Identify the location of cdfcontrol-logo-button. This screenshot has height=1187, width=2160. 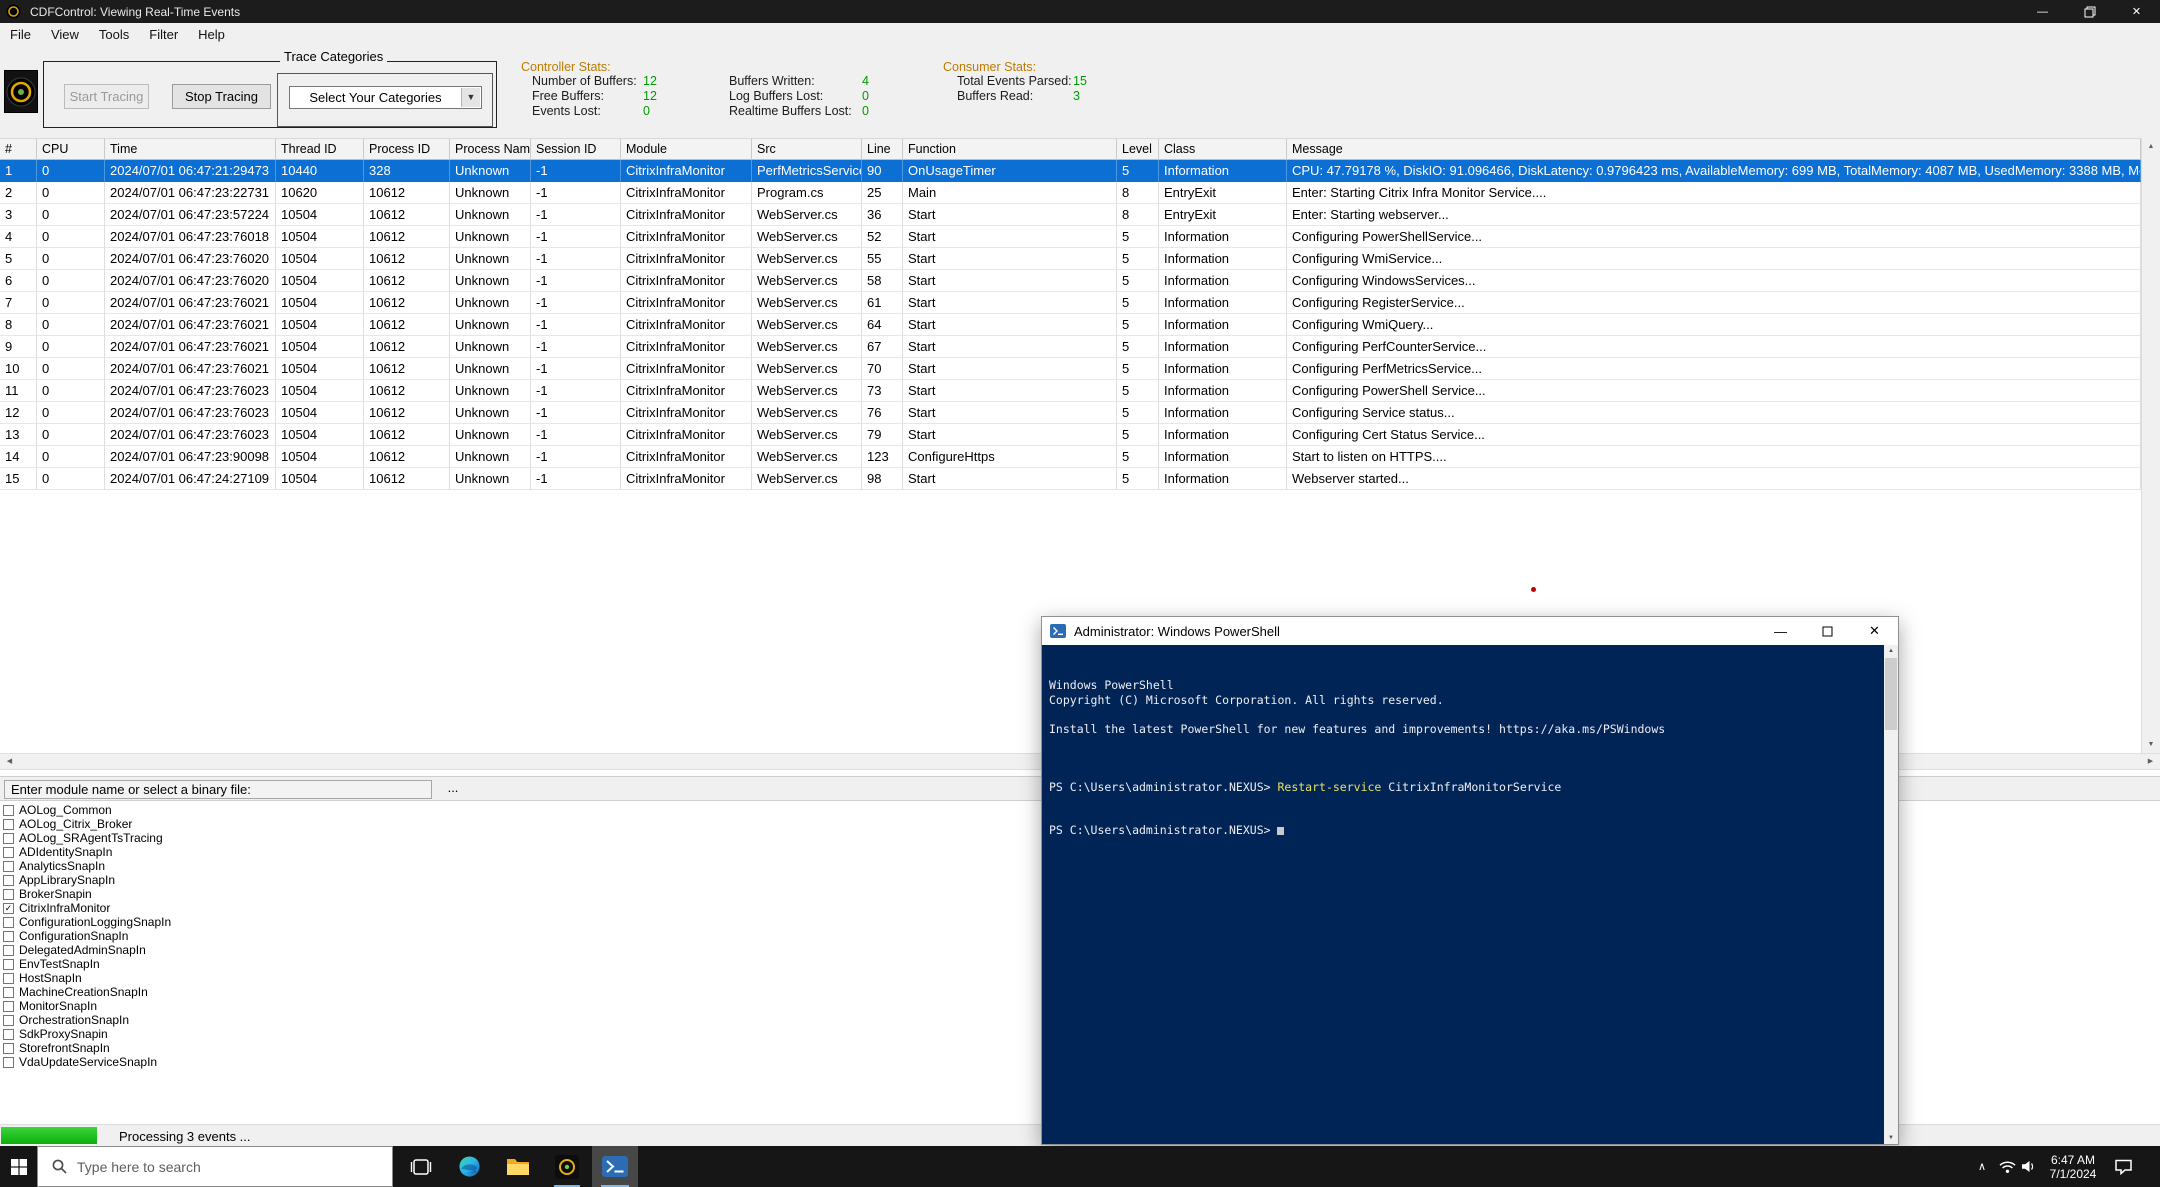
(21, 91).